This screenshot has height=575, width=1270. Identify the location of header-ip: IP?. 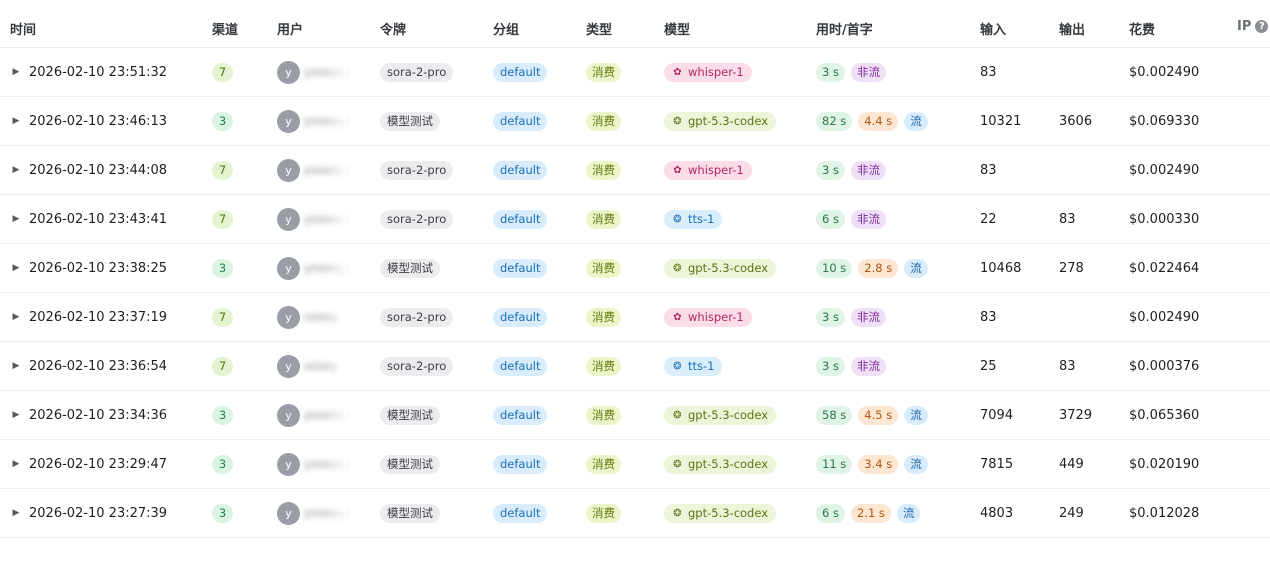
(1253, 26).